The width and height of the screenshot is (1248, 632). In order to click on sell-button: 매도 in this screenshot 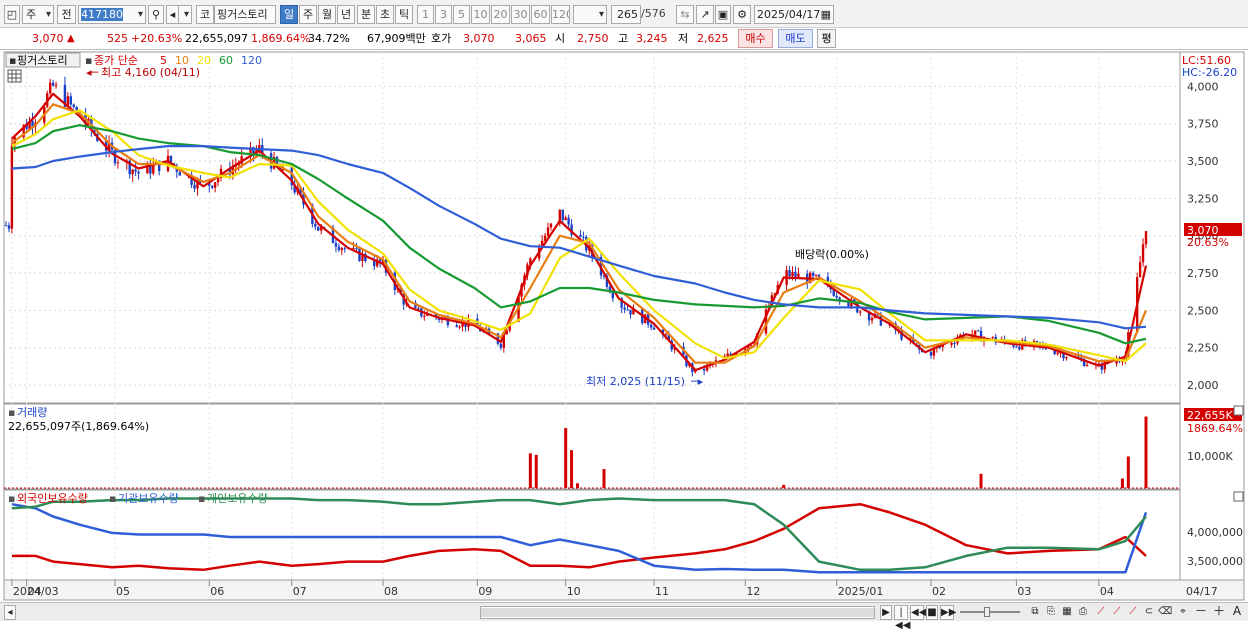, I will do `click(795, 38)`.